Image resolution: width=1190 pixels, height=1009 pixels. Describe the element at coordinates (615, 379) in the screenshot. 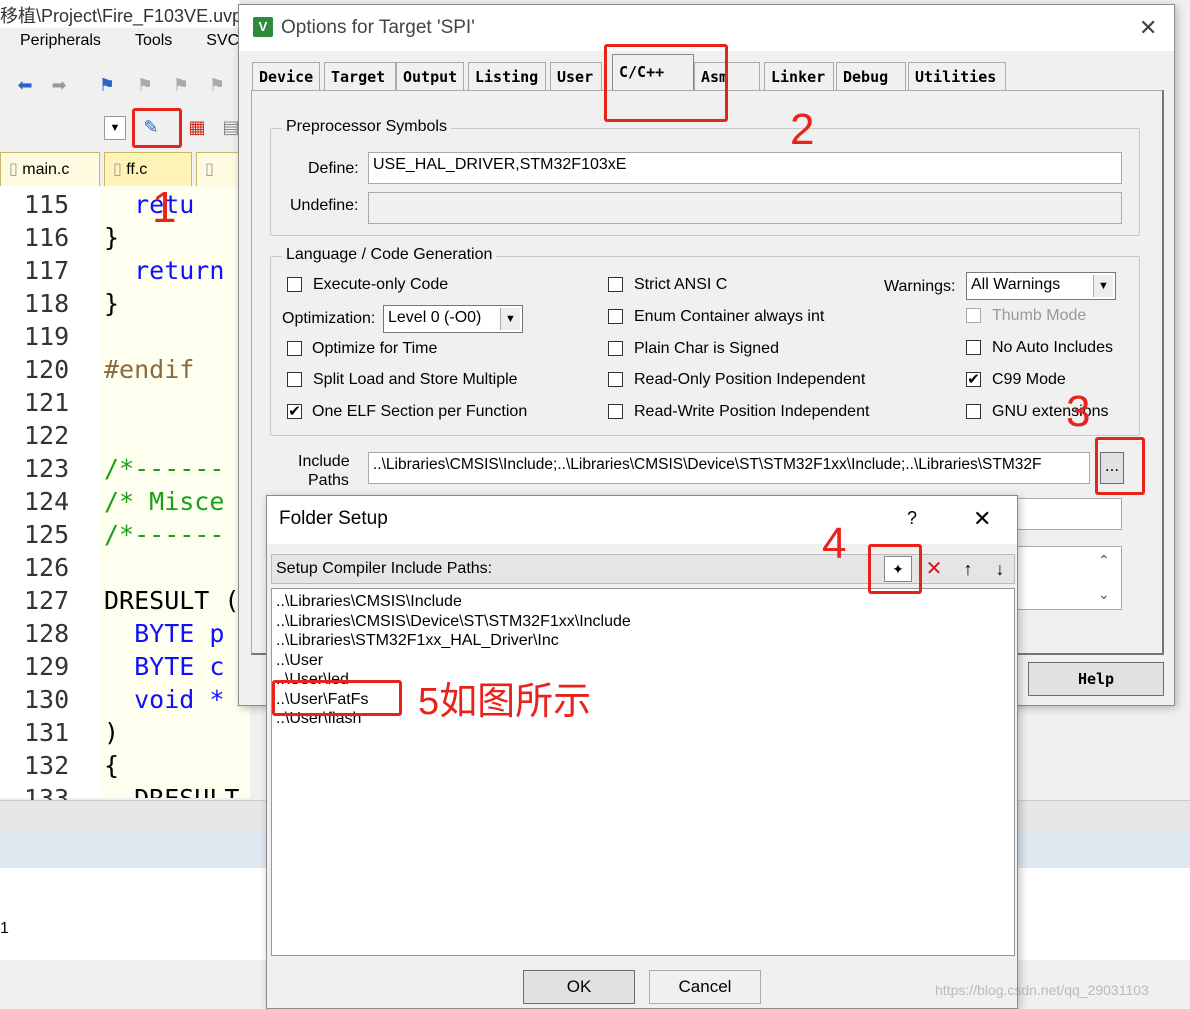

I see `ro-pi-checkbox` at that location.